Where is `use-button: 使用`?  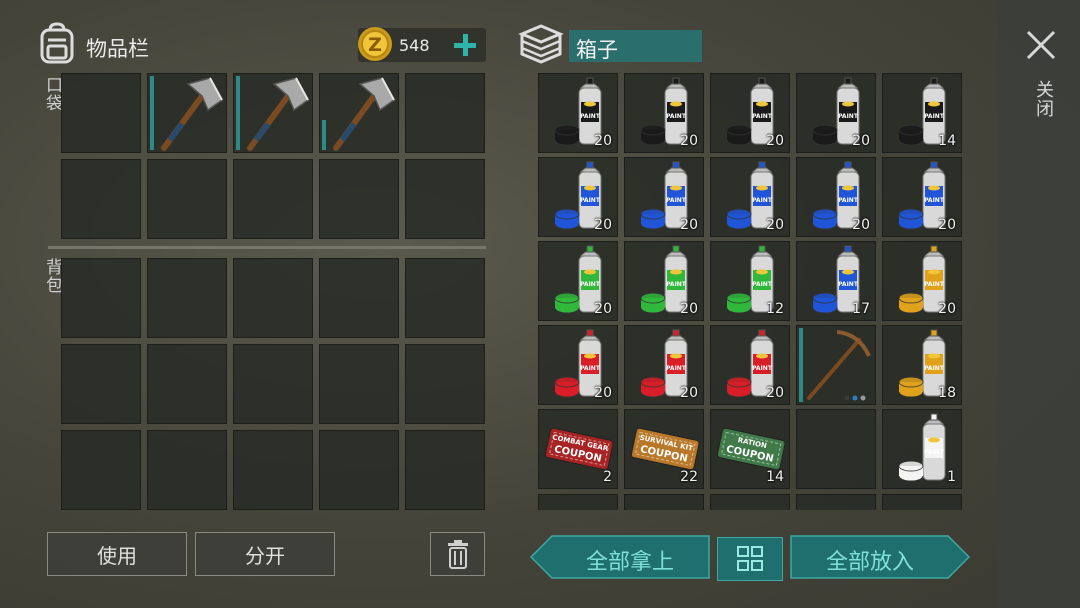 use-button: 使用 is located at coordinates (117, 554).